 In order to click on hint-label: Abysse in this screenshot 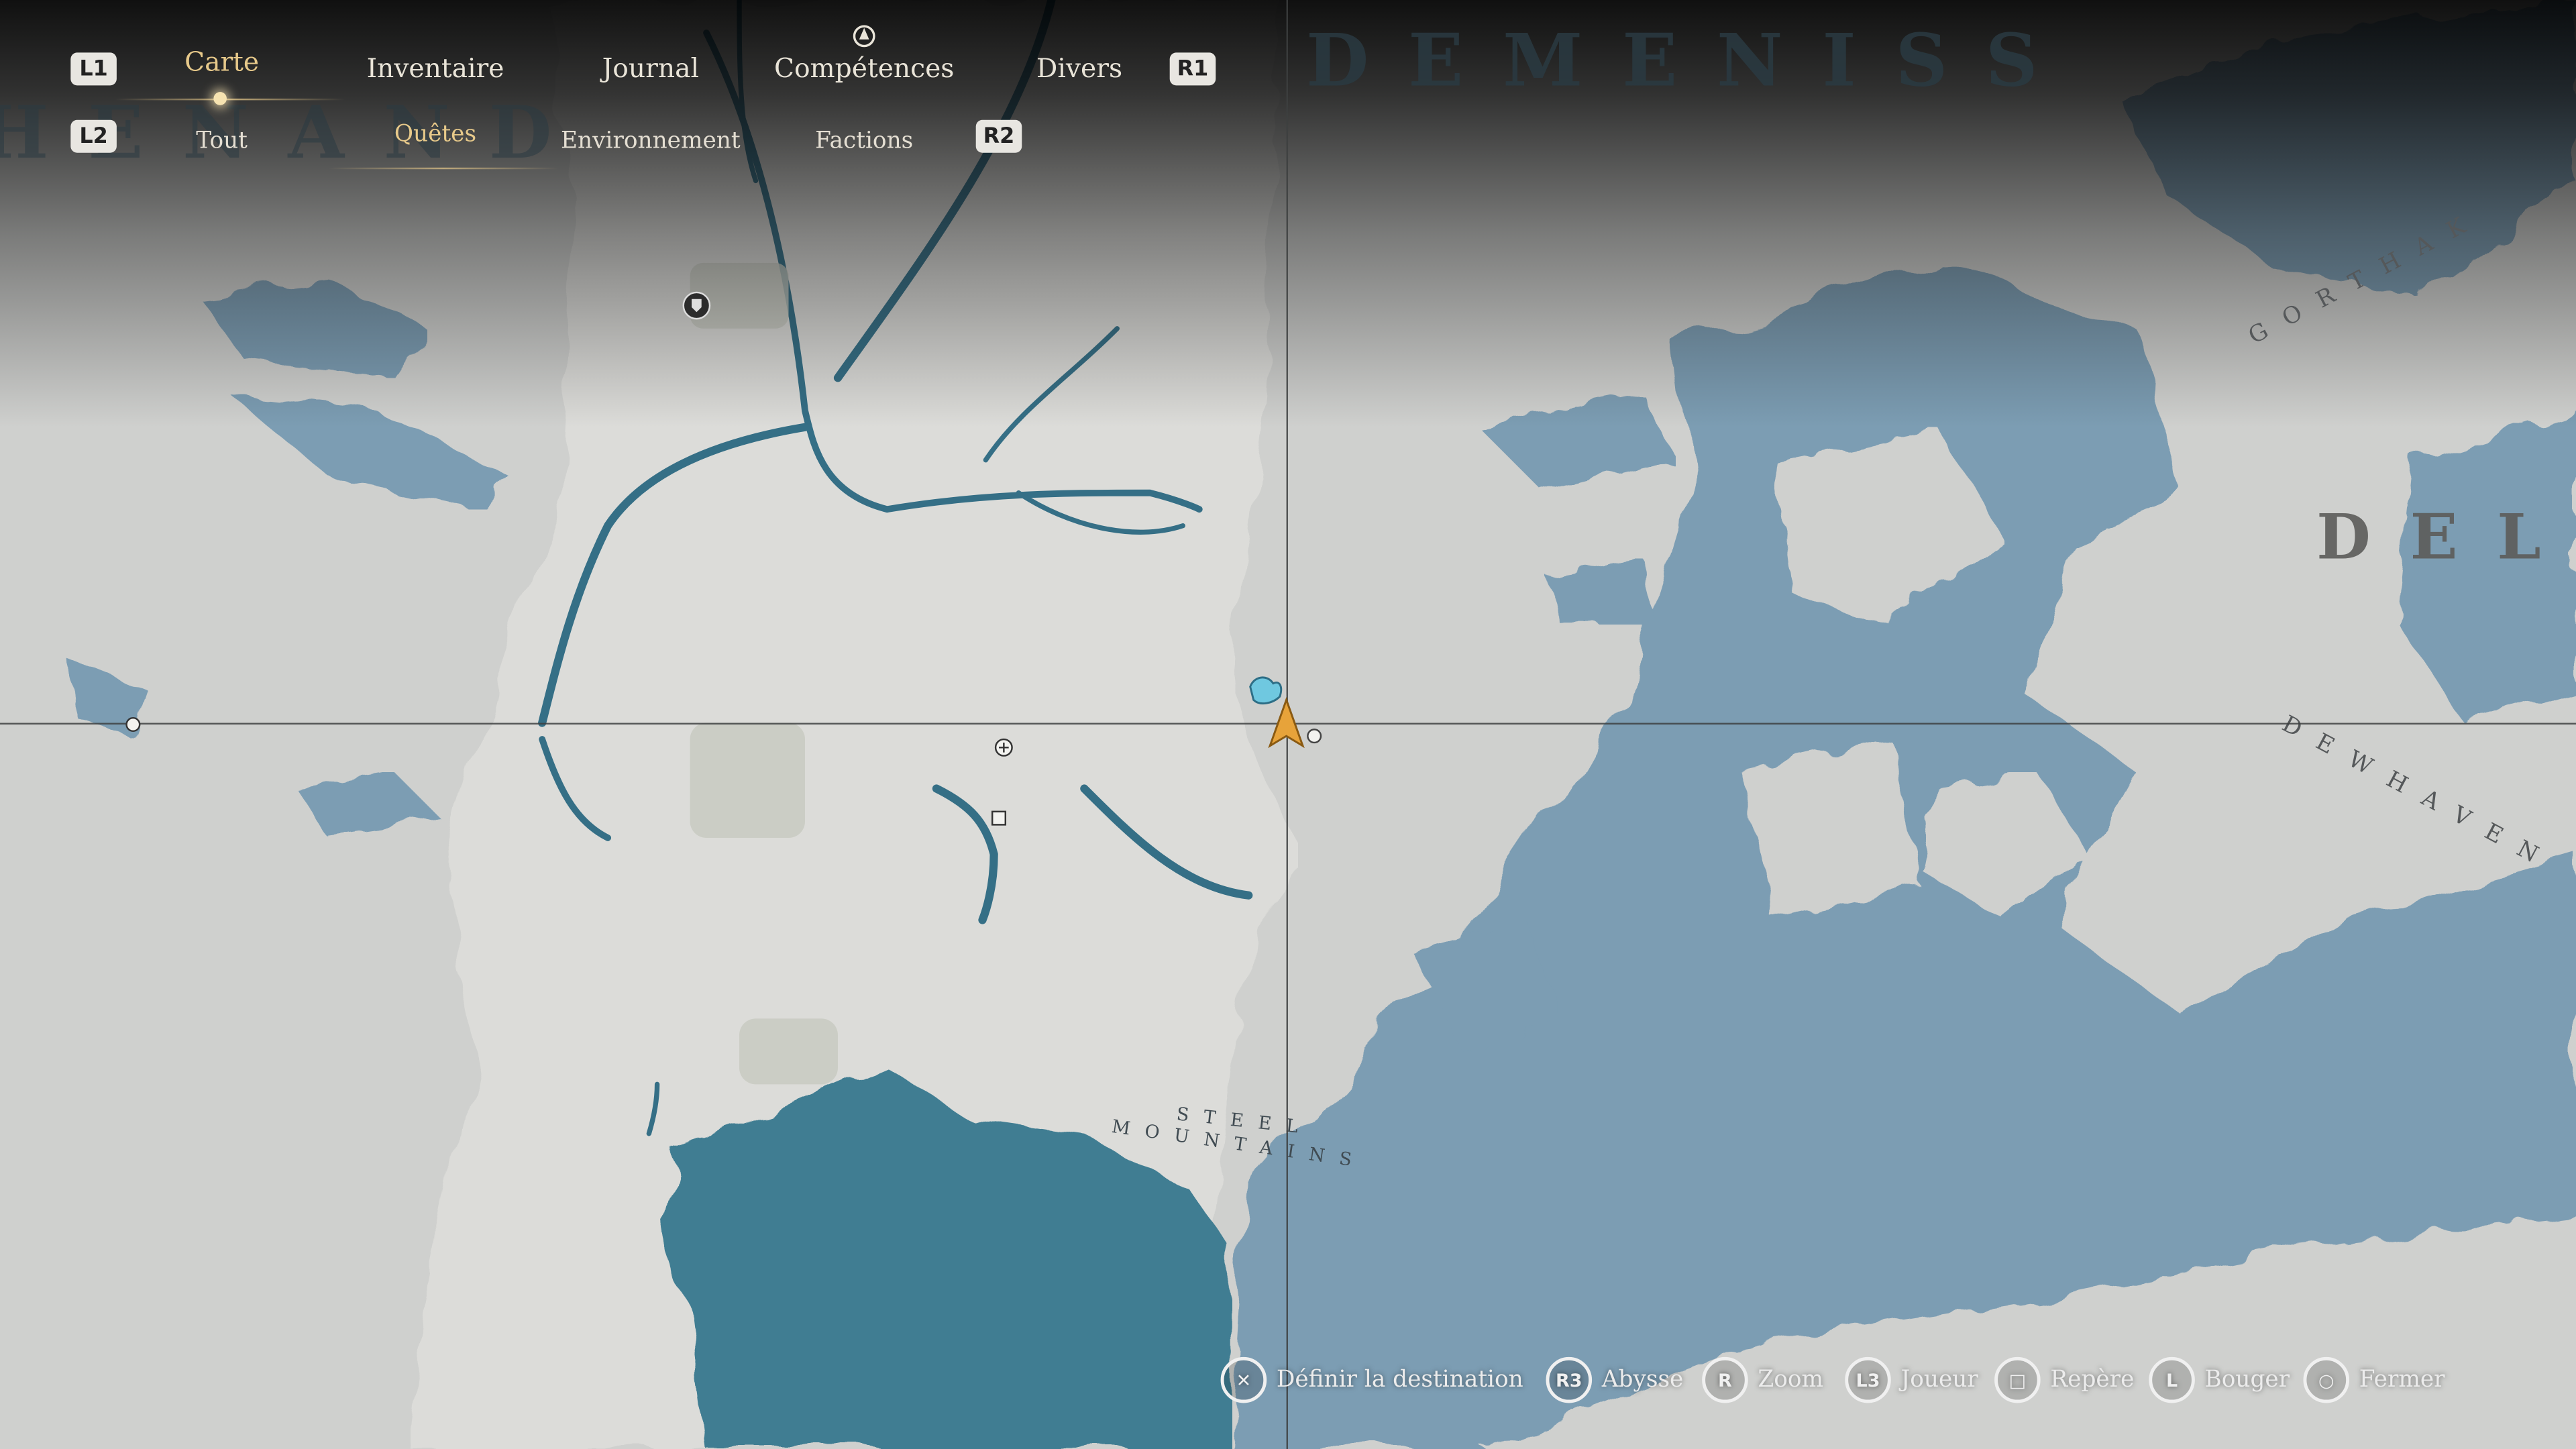, I will do `click(1642, 1379)`.